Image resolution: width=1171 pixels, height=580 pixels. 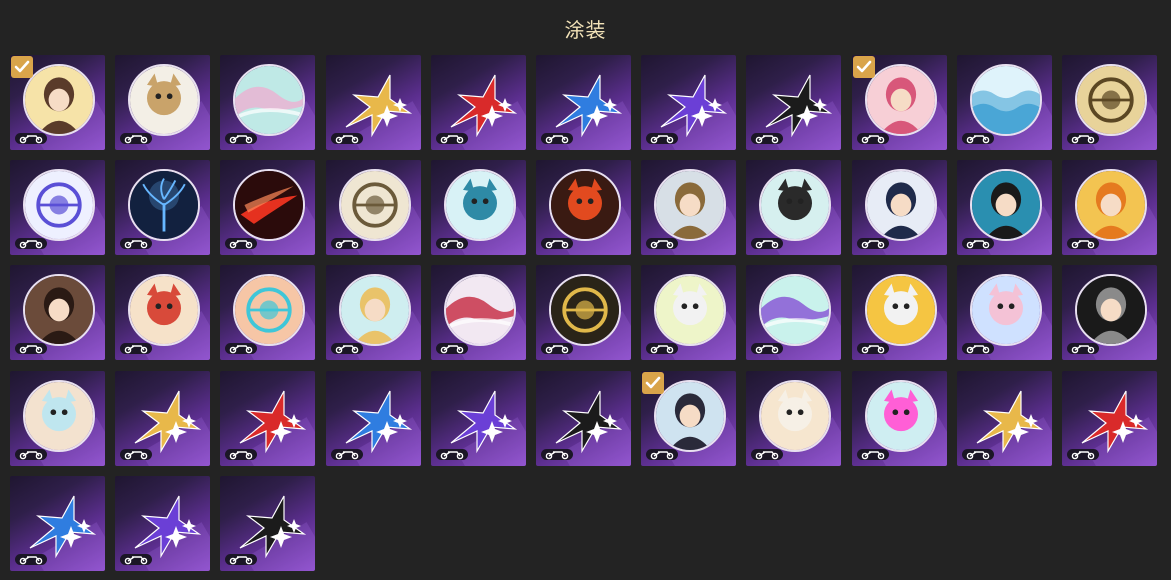 I want to click on white-creature-icon, so click(x=164, y=100).